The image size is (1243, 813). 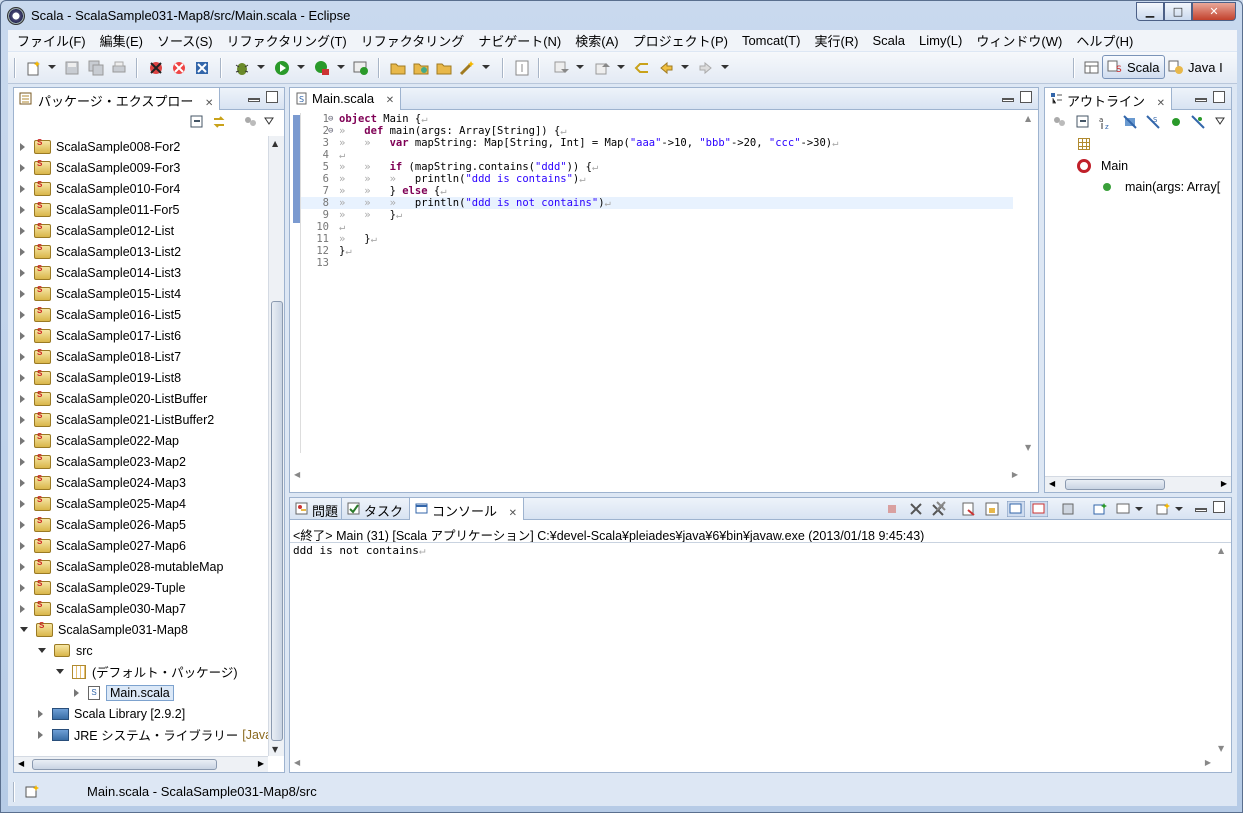 What do you see at coordinates (359, 551) in the screenshot?
I see `console-output: ddd is not contains↵` at bounding box center [359, 551].